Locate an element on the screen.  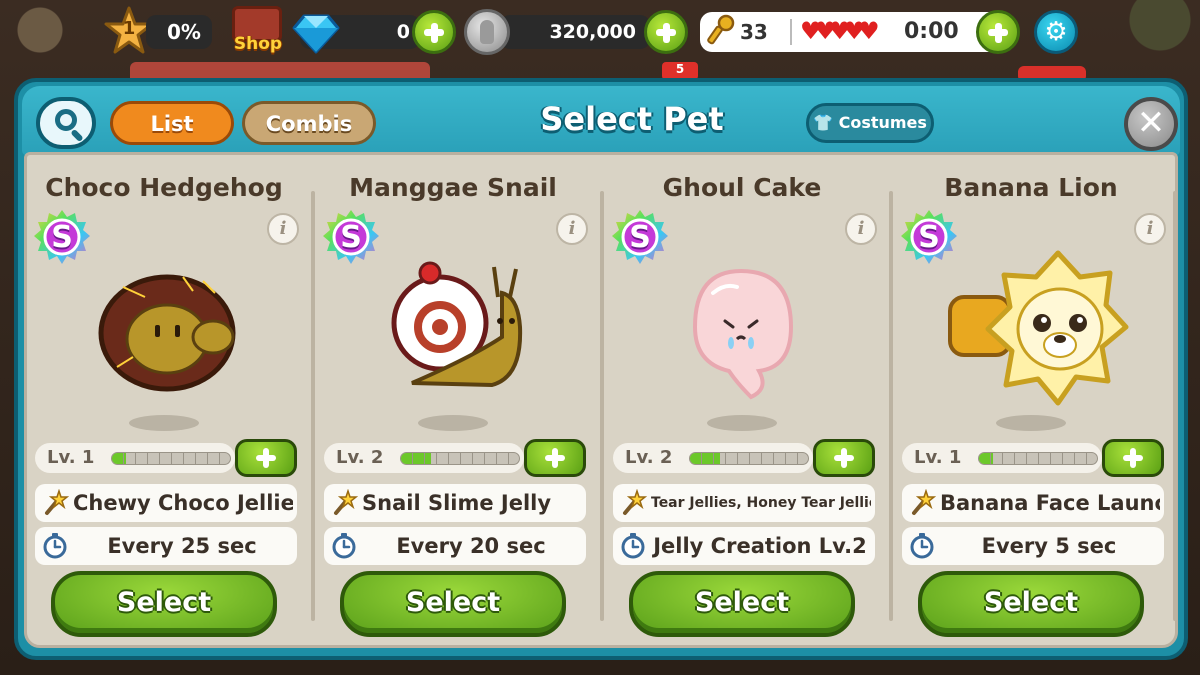
tab-list: List is located at coordinates (172, 123).